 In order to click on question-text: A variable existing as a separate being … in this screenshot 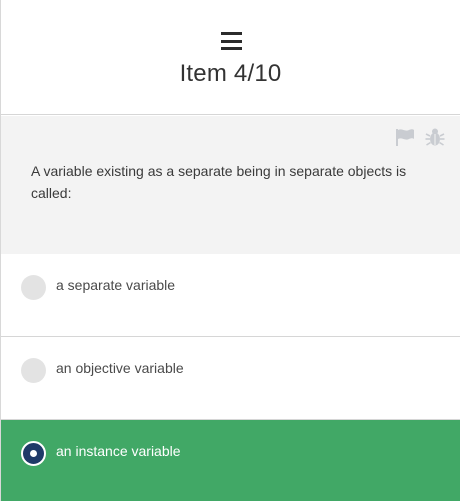, I will do `click(219, 182)`.